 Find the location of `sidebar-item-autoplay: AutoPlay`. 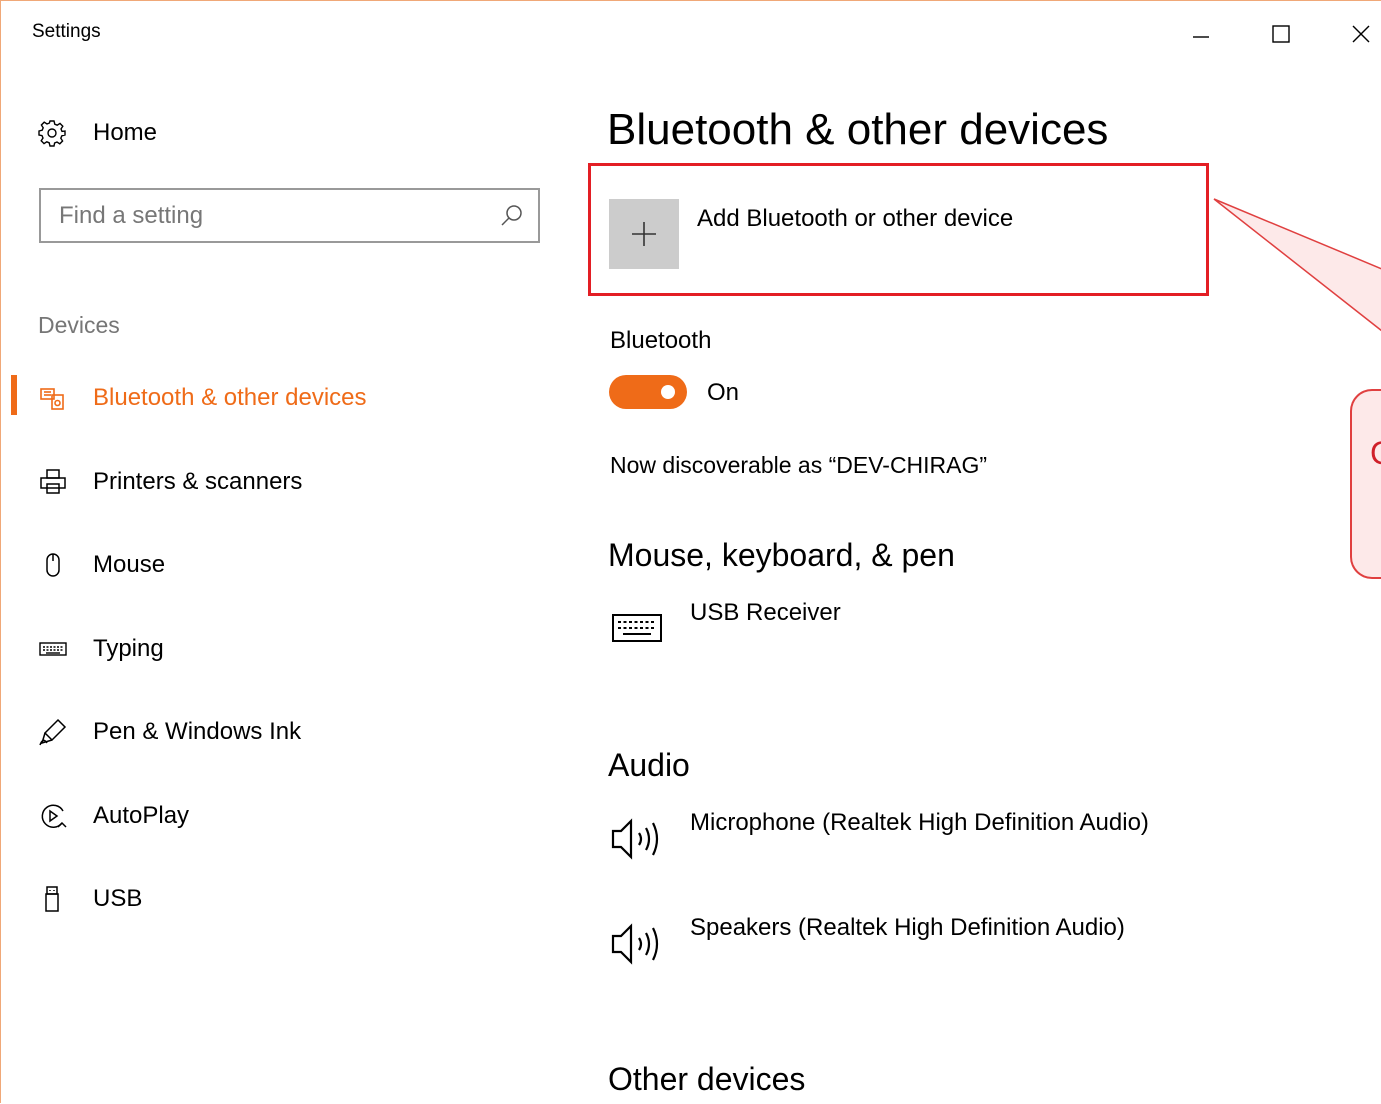

sidebar-item-autoplay: AutoPlay is located at coordinates (291, 816).